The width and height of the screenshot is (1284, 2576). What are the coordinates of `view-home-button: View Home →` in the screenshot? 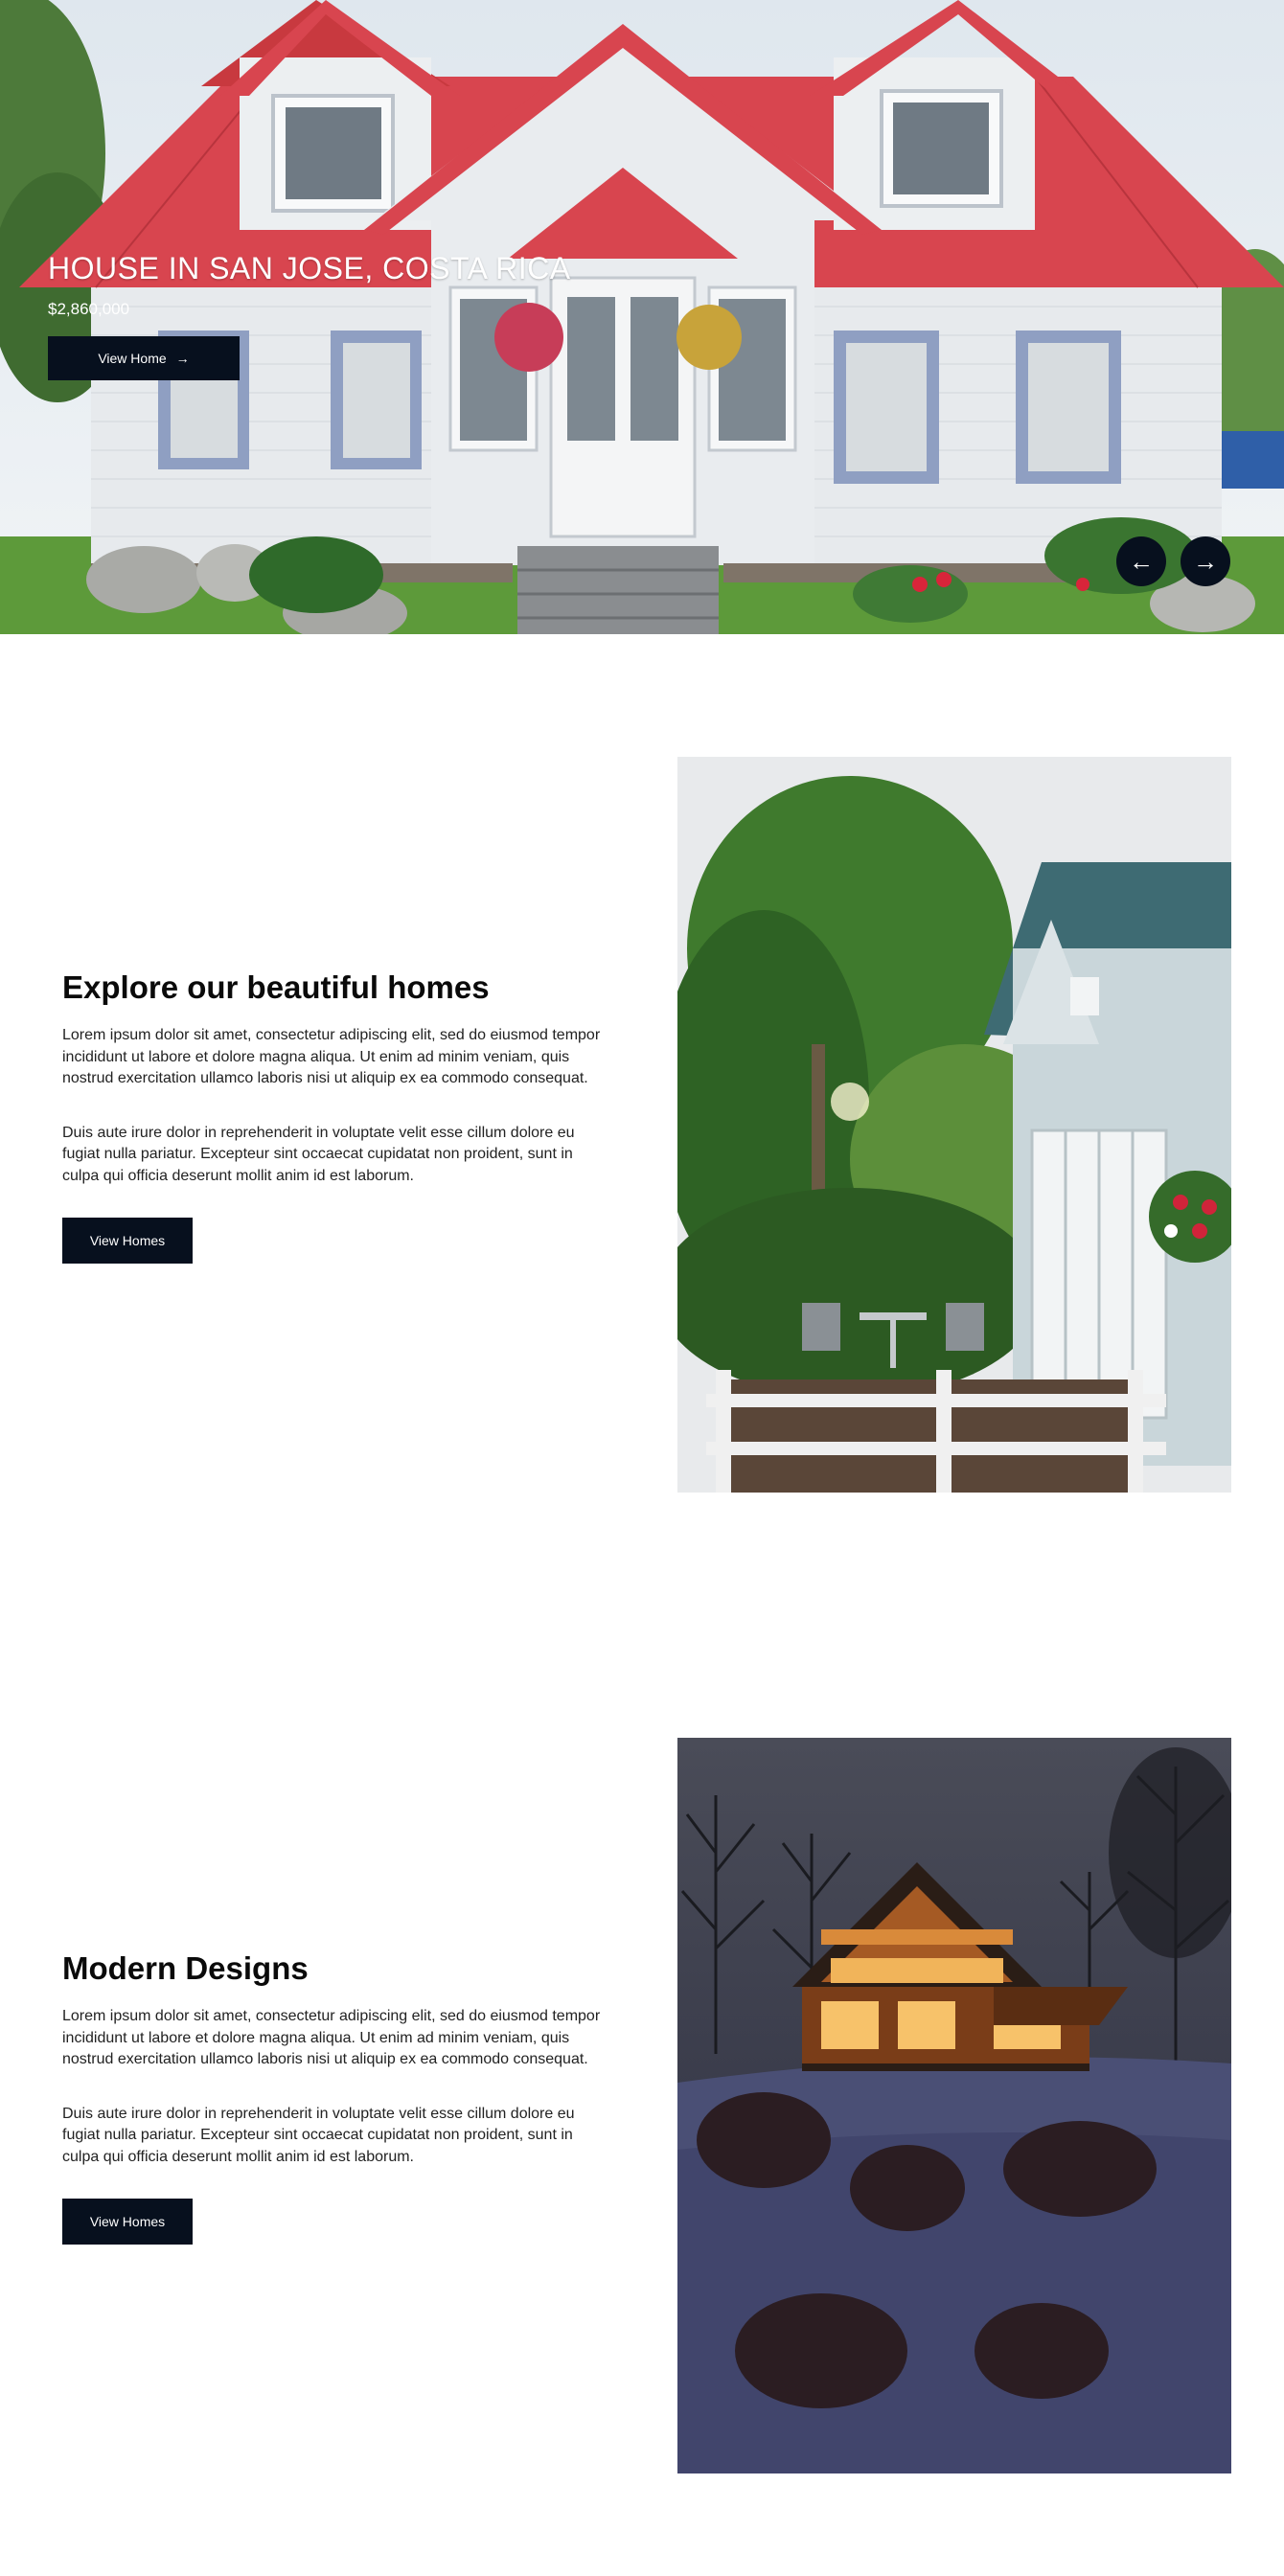 It's located at (144, 358).